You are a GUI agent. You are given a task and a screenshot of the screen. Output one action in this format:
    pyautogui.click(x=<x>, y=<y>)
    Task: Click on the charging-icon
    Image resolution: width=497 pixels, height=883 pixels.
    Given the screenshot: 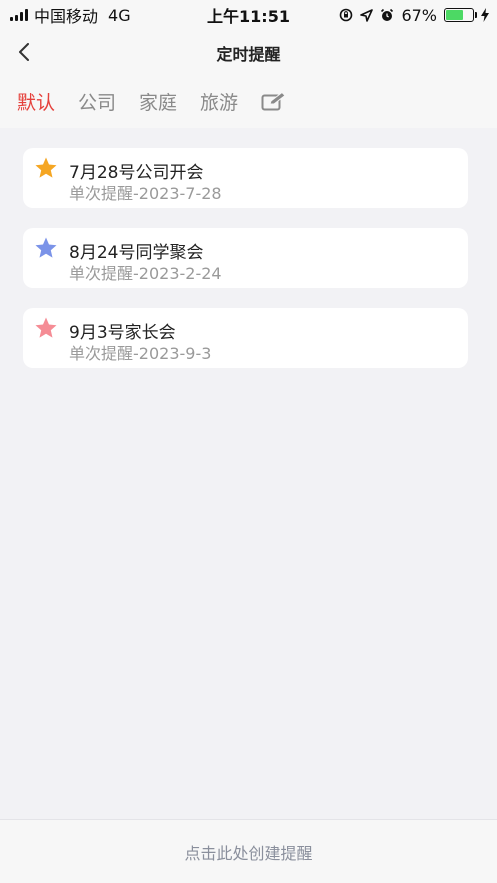 What is the action you would take?
    pyautogui.click(x=485, y=15)
    